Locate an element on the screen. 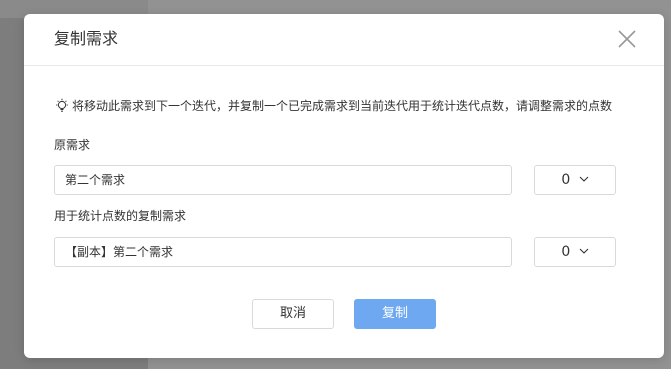 This screenshot has height=369, width=671. dialog-header: 复制需求 is located at coordinates (344, 40).